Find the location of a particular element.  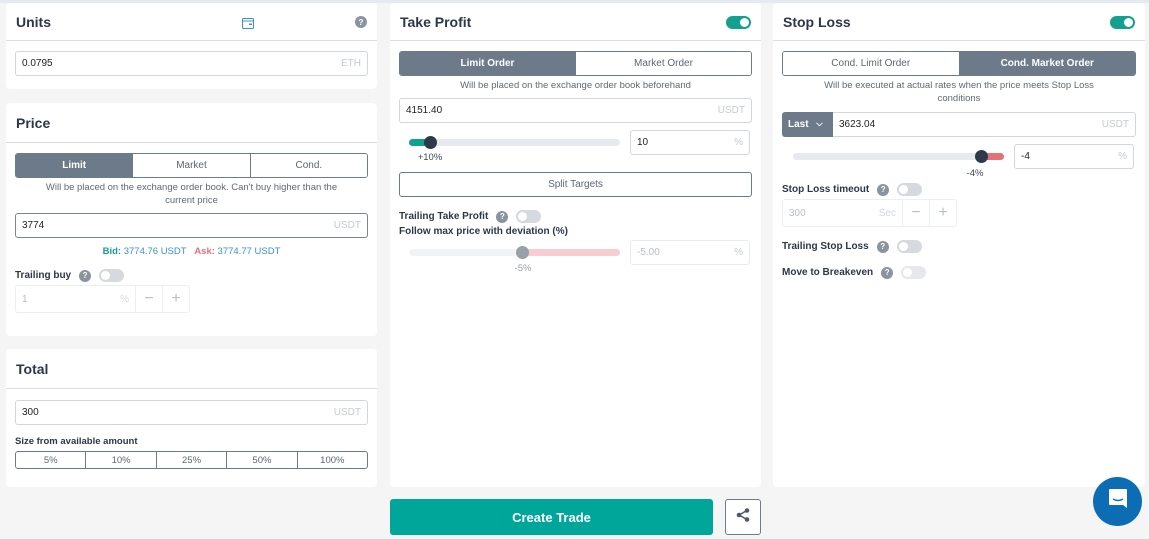

ask-label: Ask: is located at coordinates (204, 251).